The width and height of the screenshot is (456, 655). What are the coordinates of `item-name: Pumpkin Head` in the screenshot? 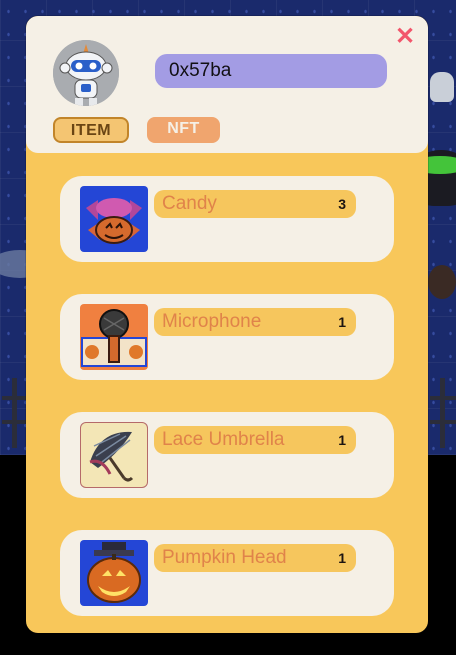 It's located at (224, 557).